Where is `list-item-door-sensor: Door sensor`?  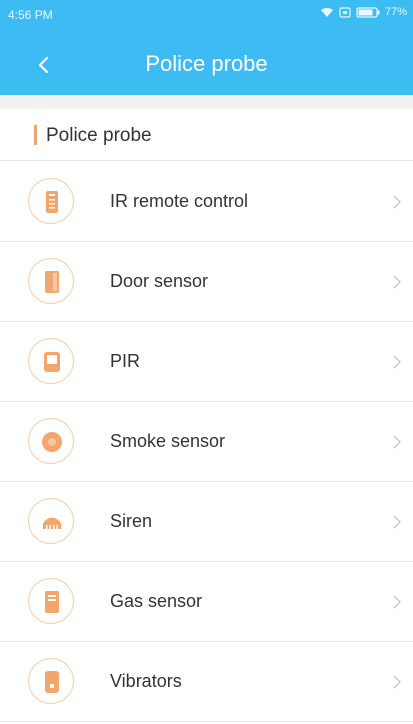 list-item-door-sensor: Door sensor is located at coordinates (206, 282).